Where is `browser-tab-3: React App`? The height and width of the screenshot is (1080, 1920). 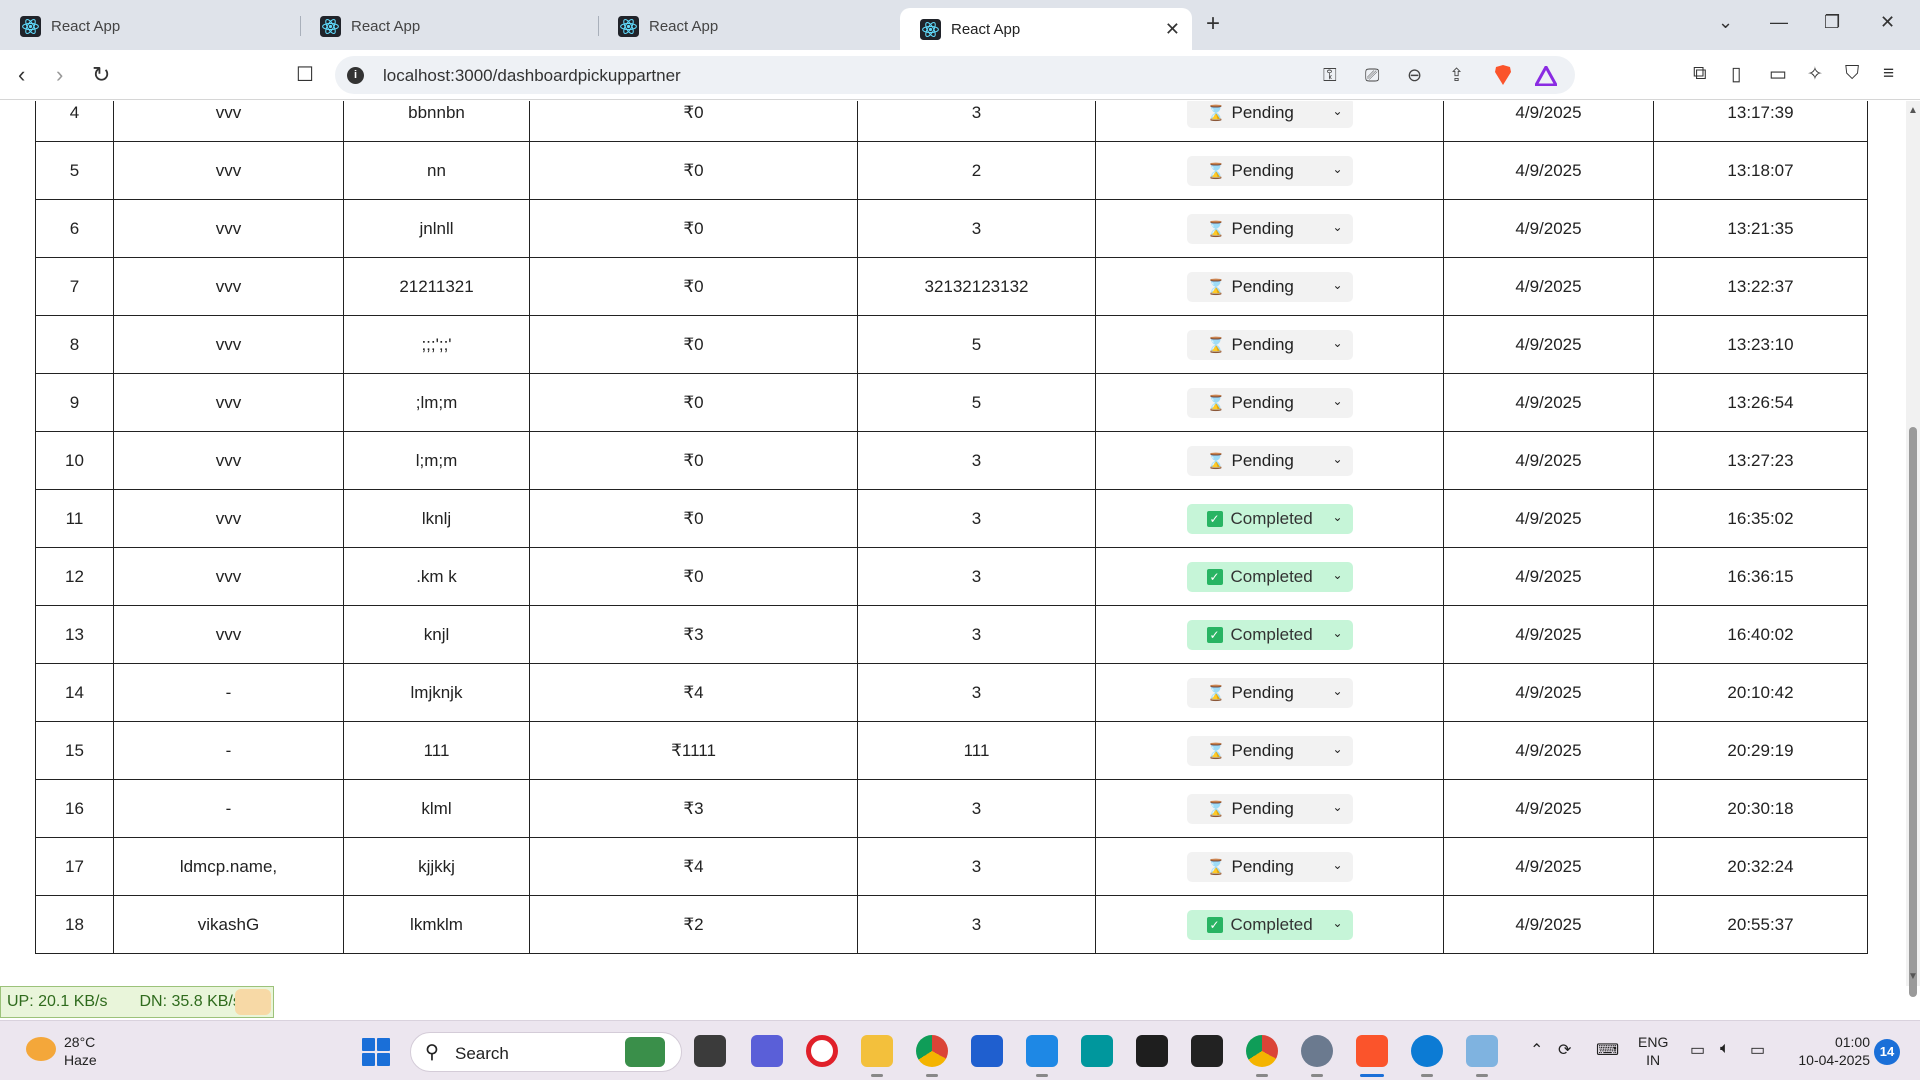
browser-tab-3: React App is located at coordinates (747, 26).